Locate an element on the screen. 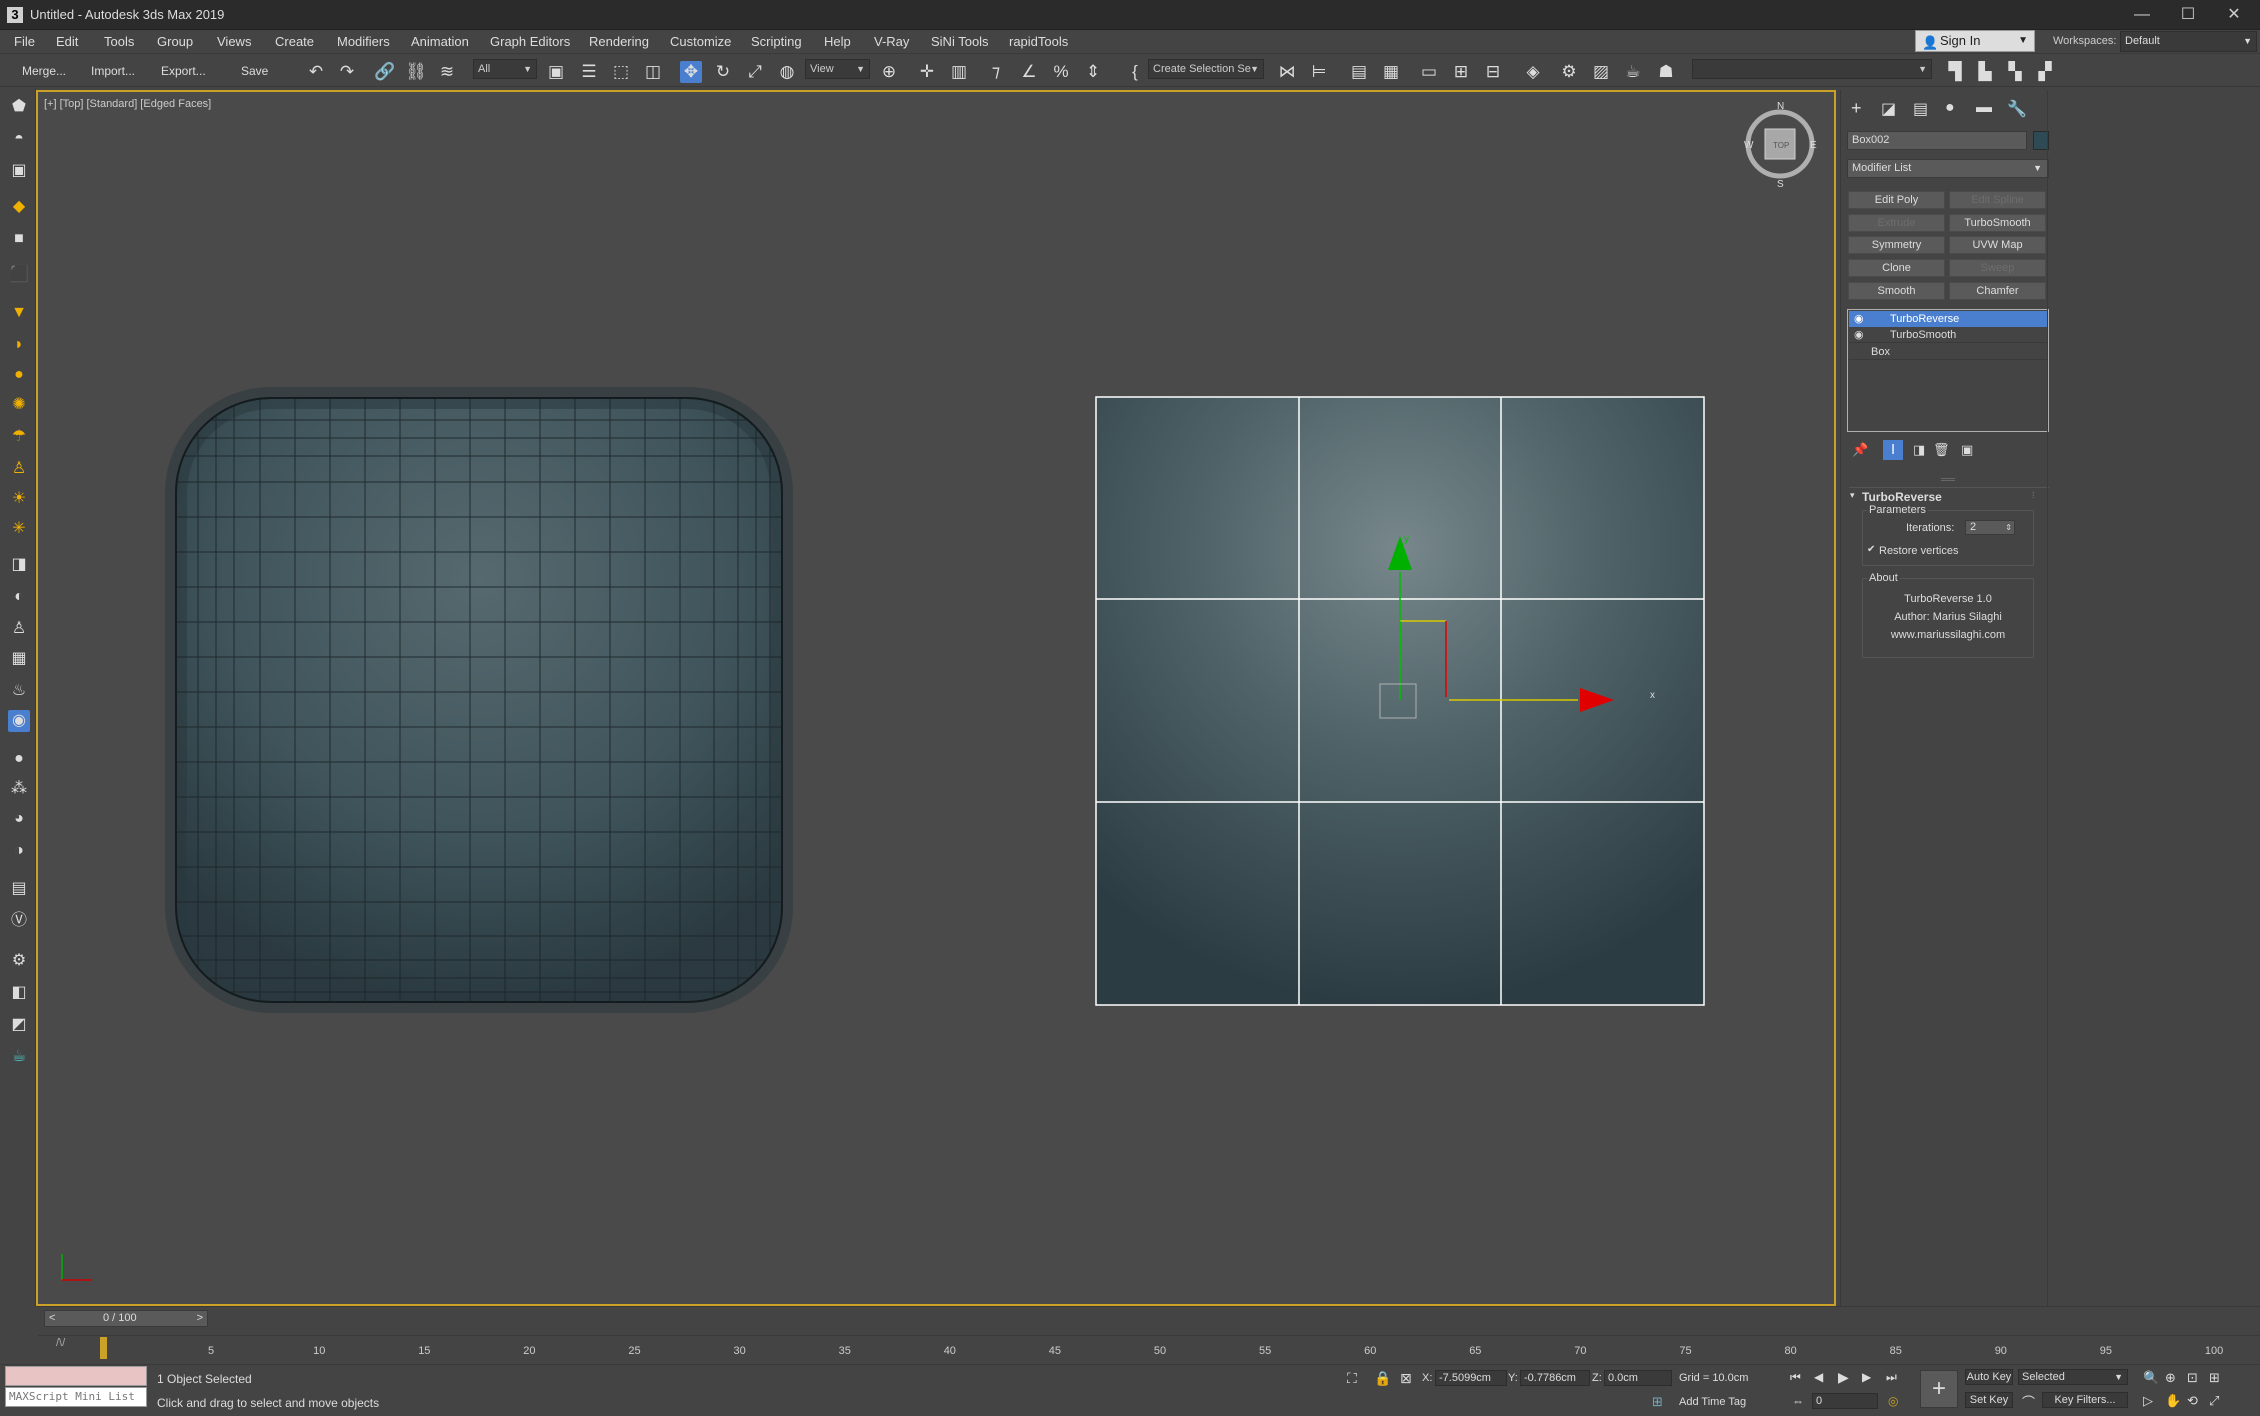 The image size is (2260, 1416). zoom-extents-icon: ⊡ is located at coordinates (2192, 1378).